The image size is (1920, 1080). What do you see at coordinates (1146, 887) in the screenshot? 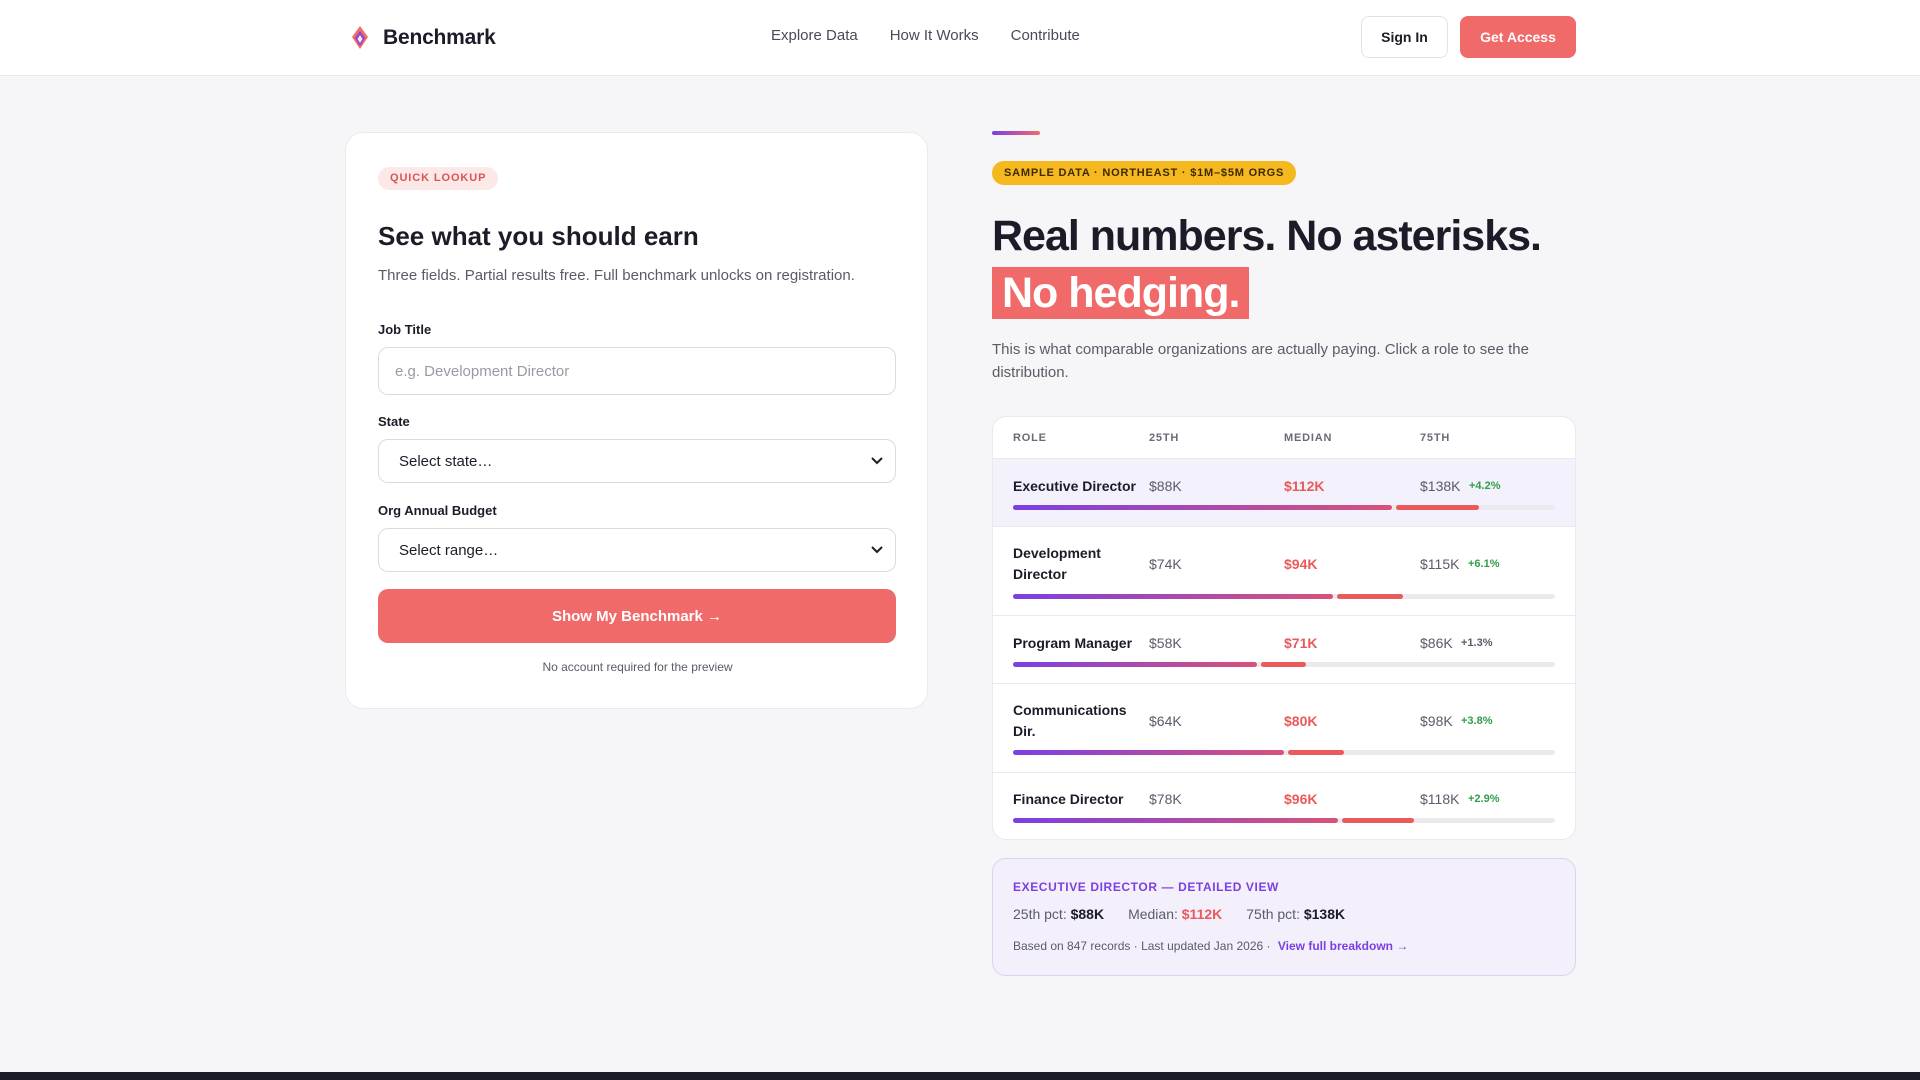
I see `detail-title: EXECUTIVE DIRECTOR — DETAILED VIEW` at bounding box center [1146, 887].